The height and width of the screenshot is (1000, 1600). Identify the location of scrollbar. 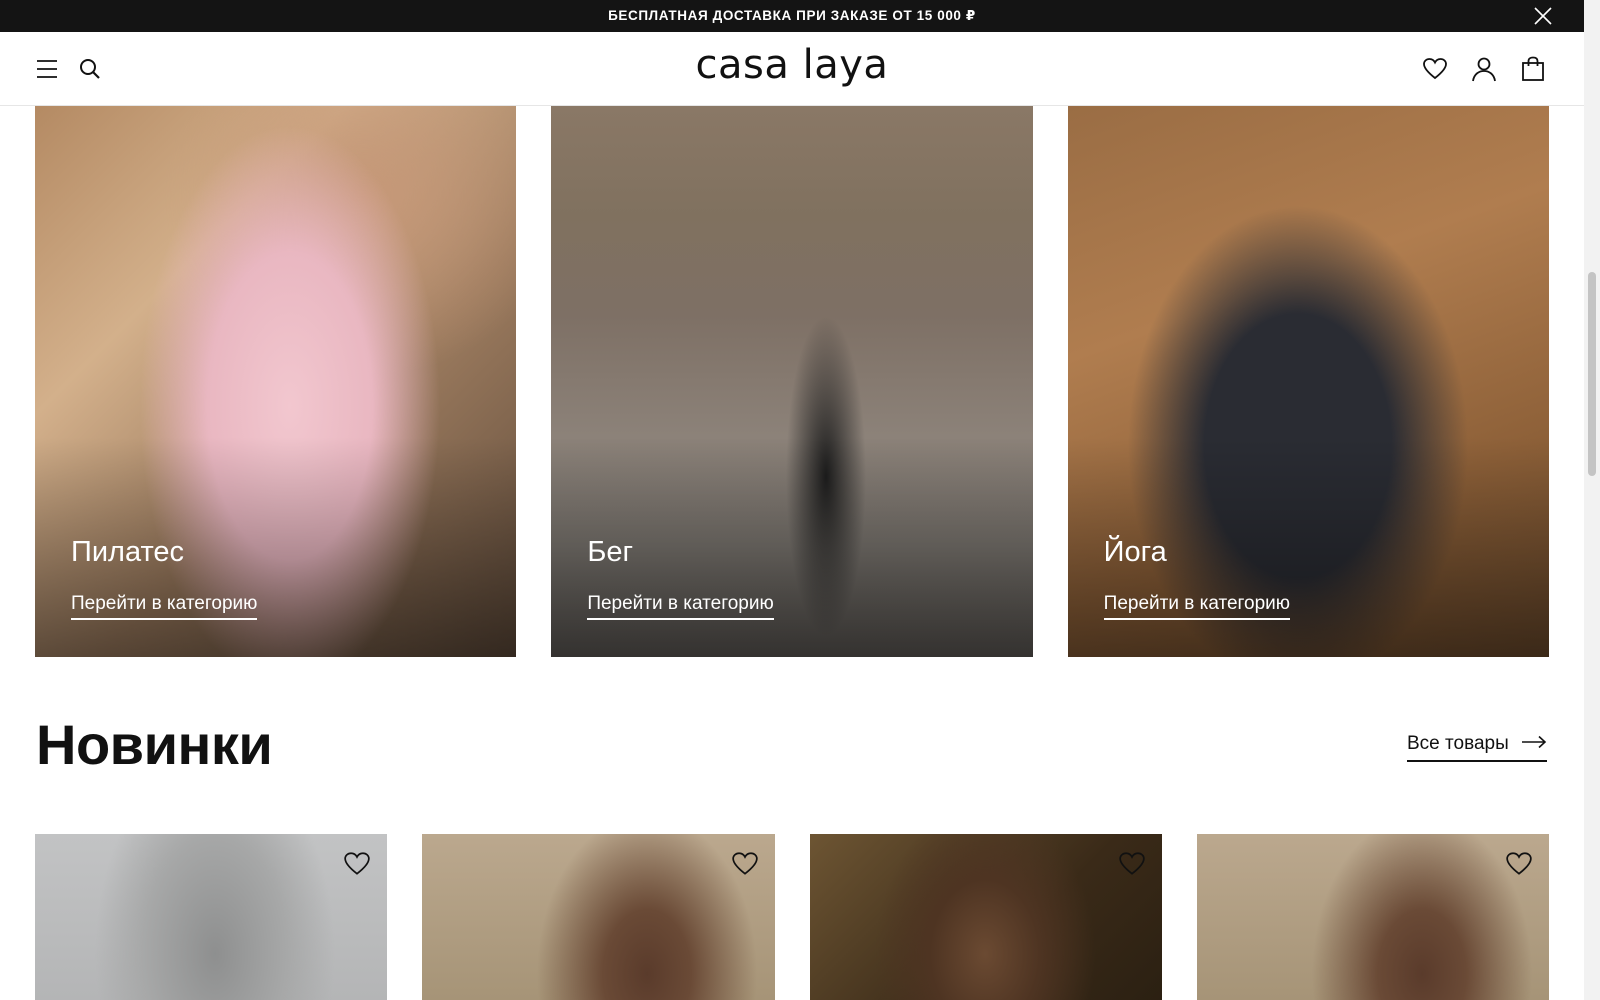
(1592, 500).